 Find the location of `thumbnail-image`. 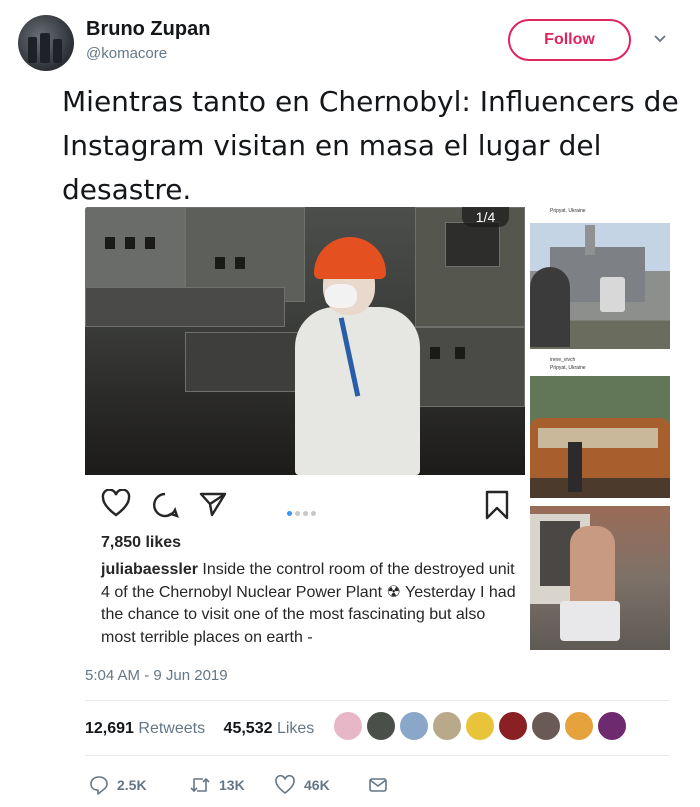

thumbnail-image is located at coordinates (600, 578).